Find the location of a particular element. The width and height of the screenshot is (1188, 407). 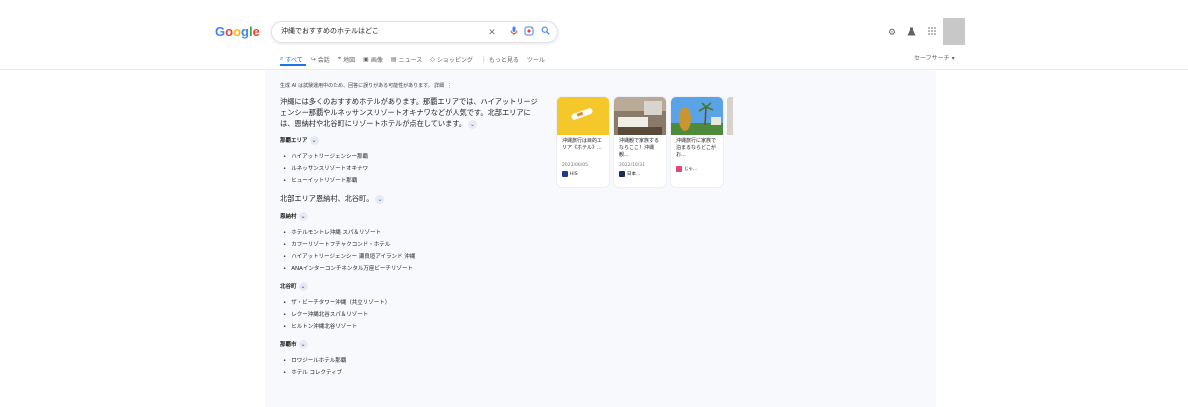

safesearch-button: セーフサーチ ▾ is located at coordinates (934, 57).